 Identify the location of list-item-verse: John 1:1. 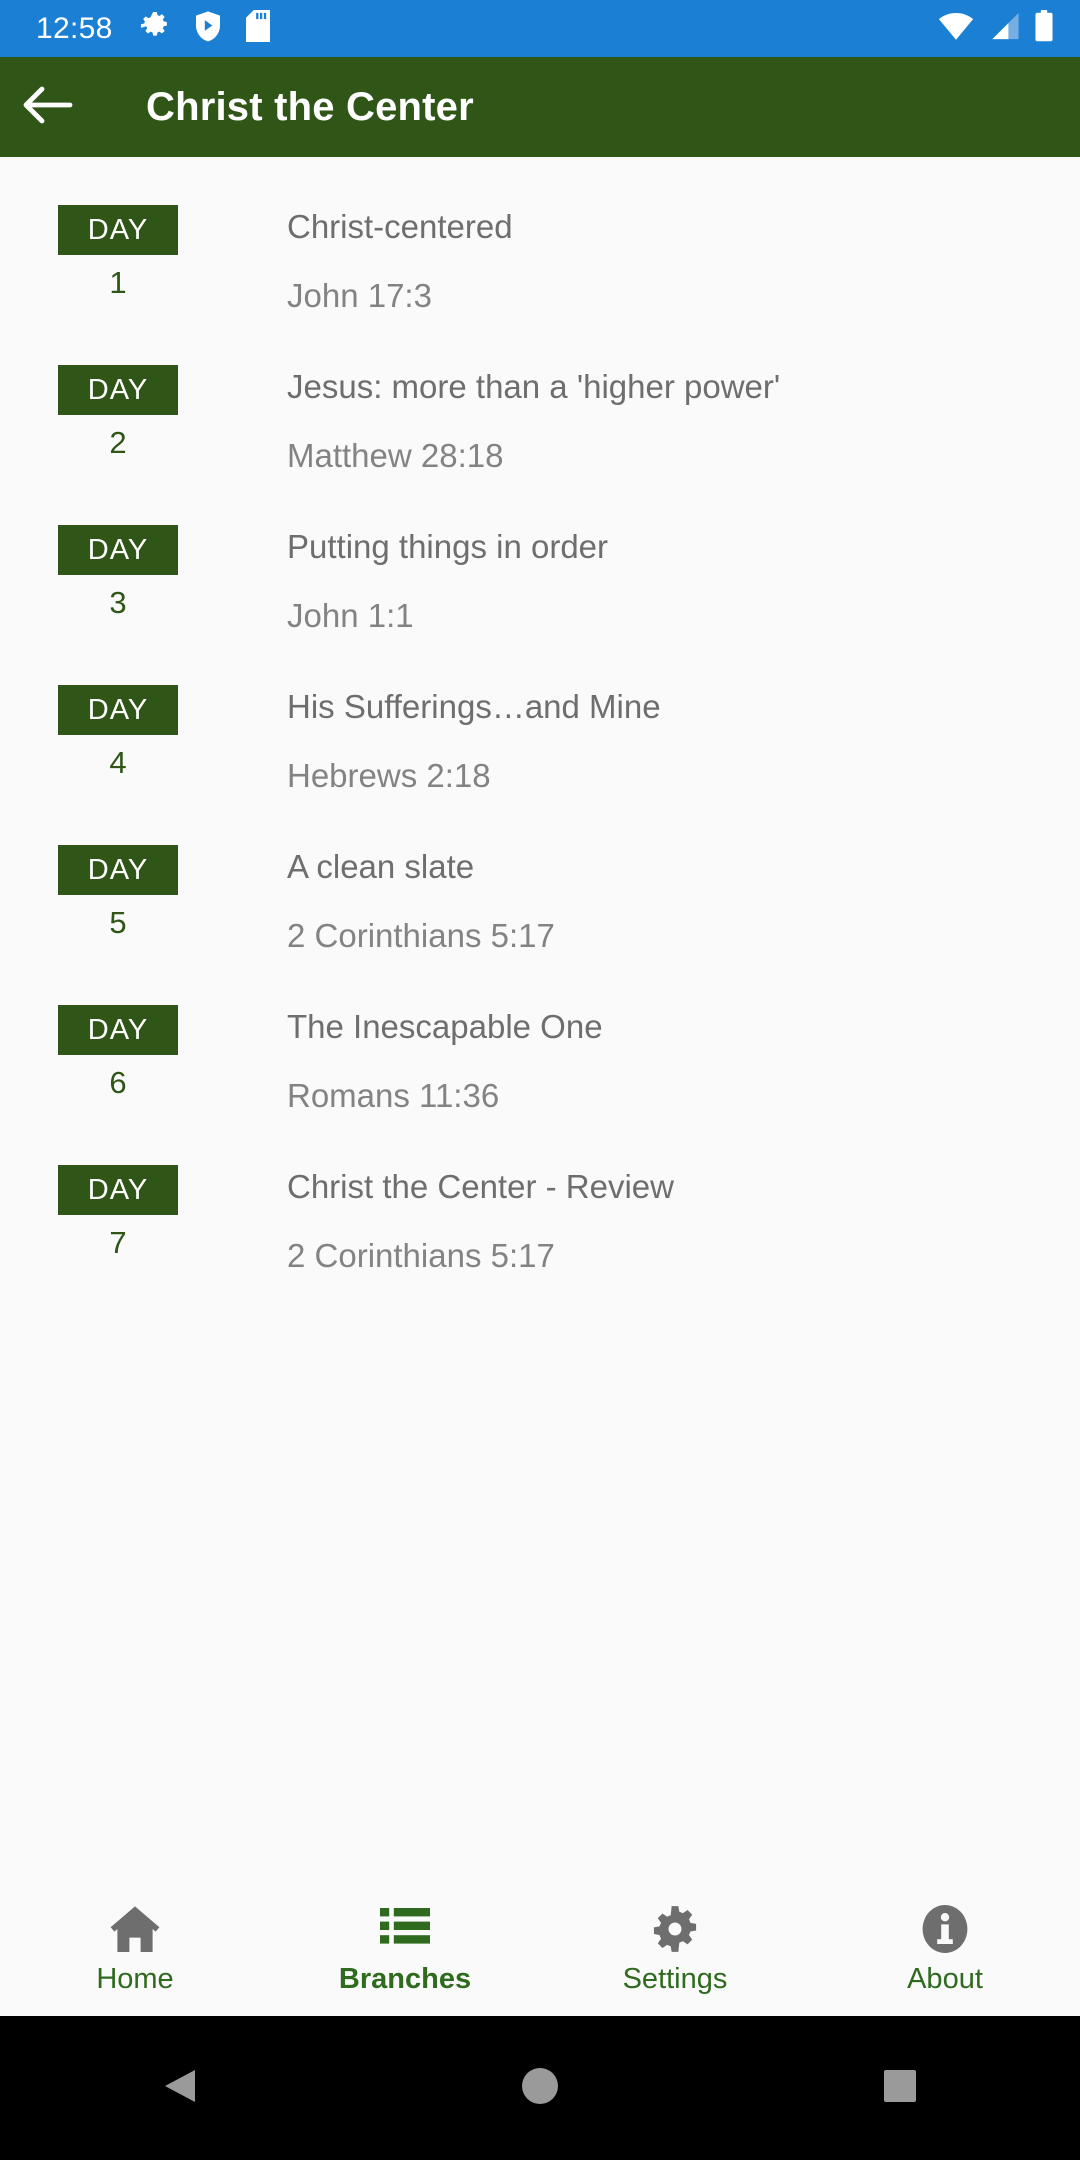
(350, 615).